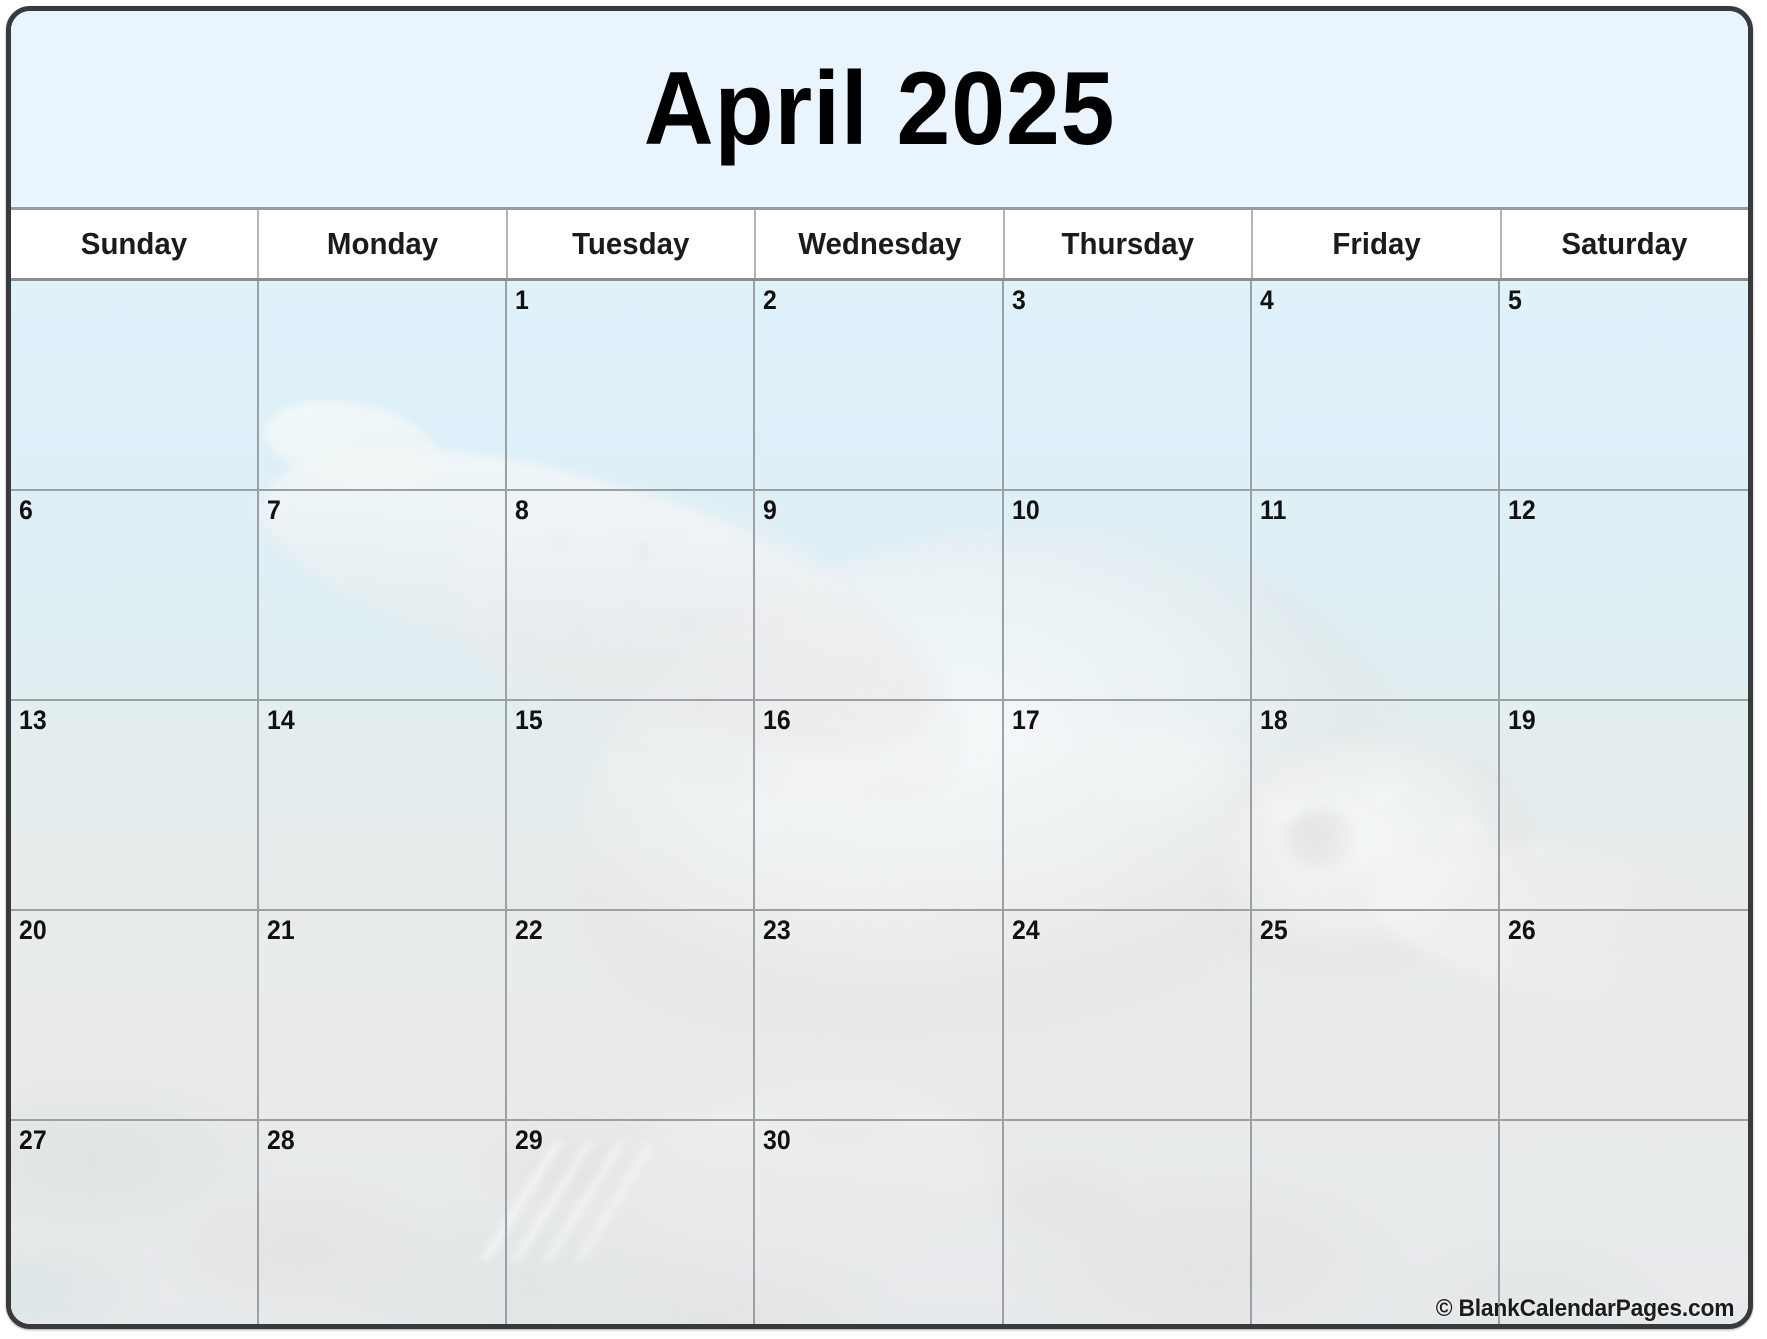 This screenshot has width=1767, height=1339. I want to click on day-cell: 9, so click(879, 596).